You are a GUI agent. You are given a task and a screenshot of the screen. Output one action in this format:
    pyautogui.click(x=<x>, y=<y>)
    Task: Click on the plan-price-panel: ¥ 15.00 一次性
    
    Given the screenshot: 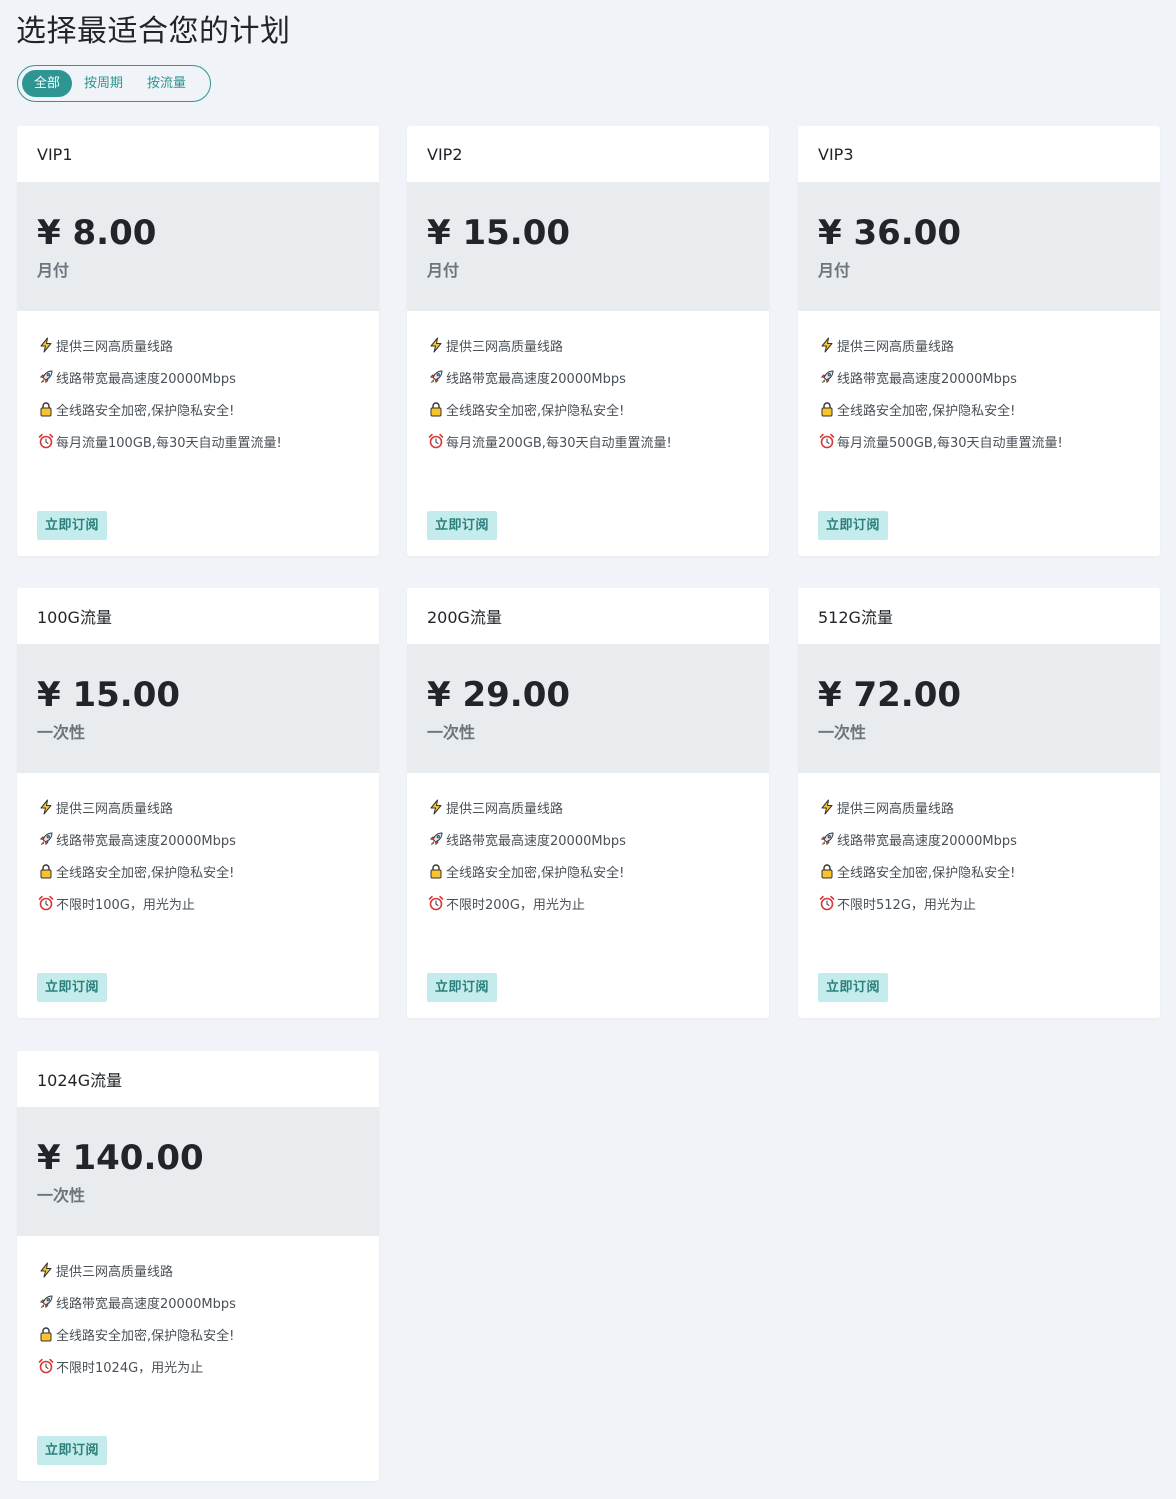 What is the action you would take?
    pyautogui.click(x=198, y=708)
    